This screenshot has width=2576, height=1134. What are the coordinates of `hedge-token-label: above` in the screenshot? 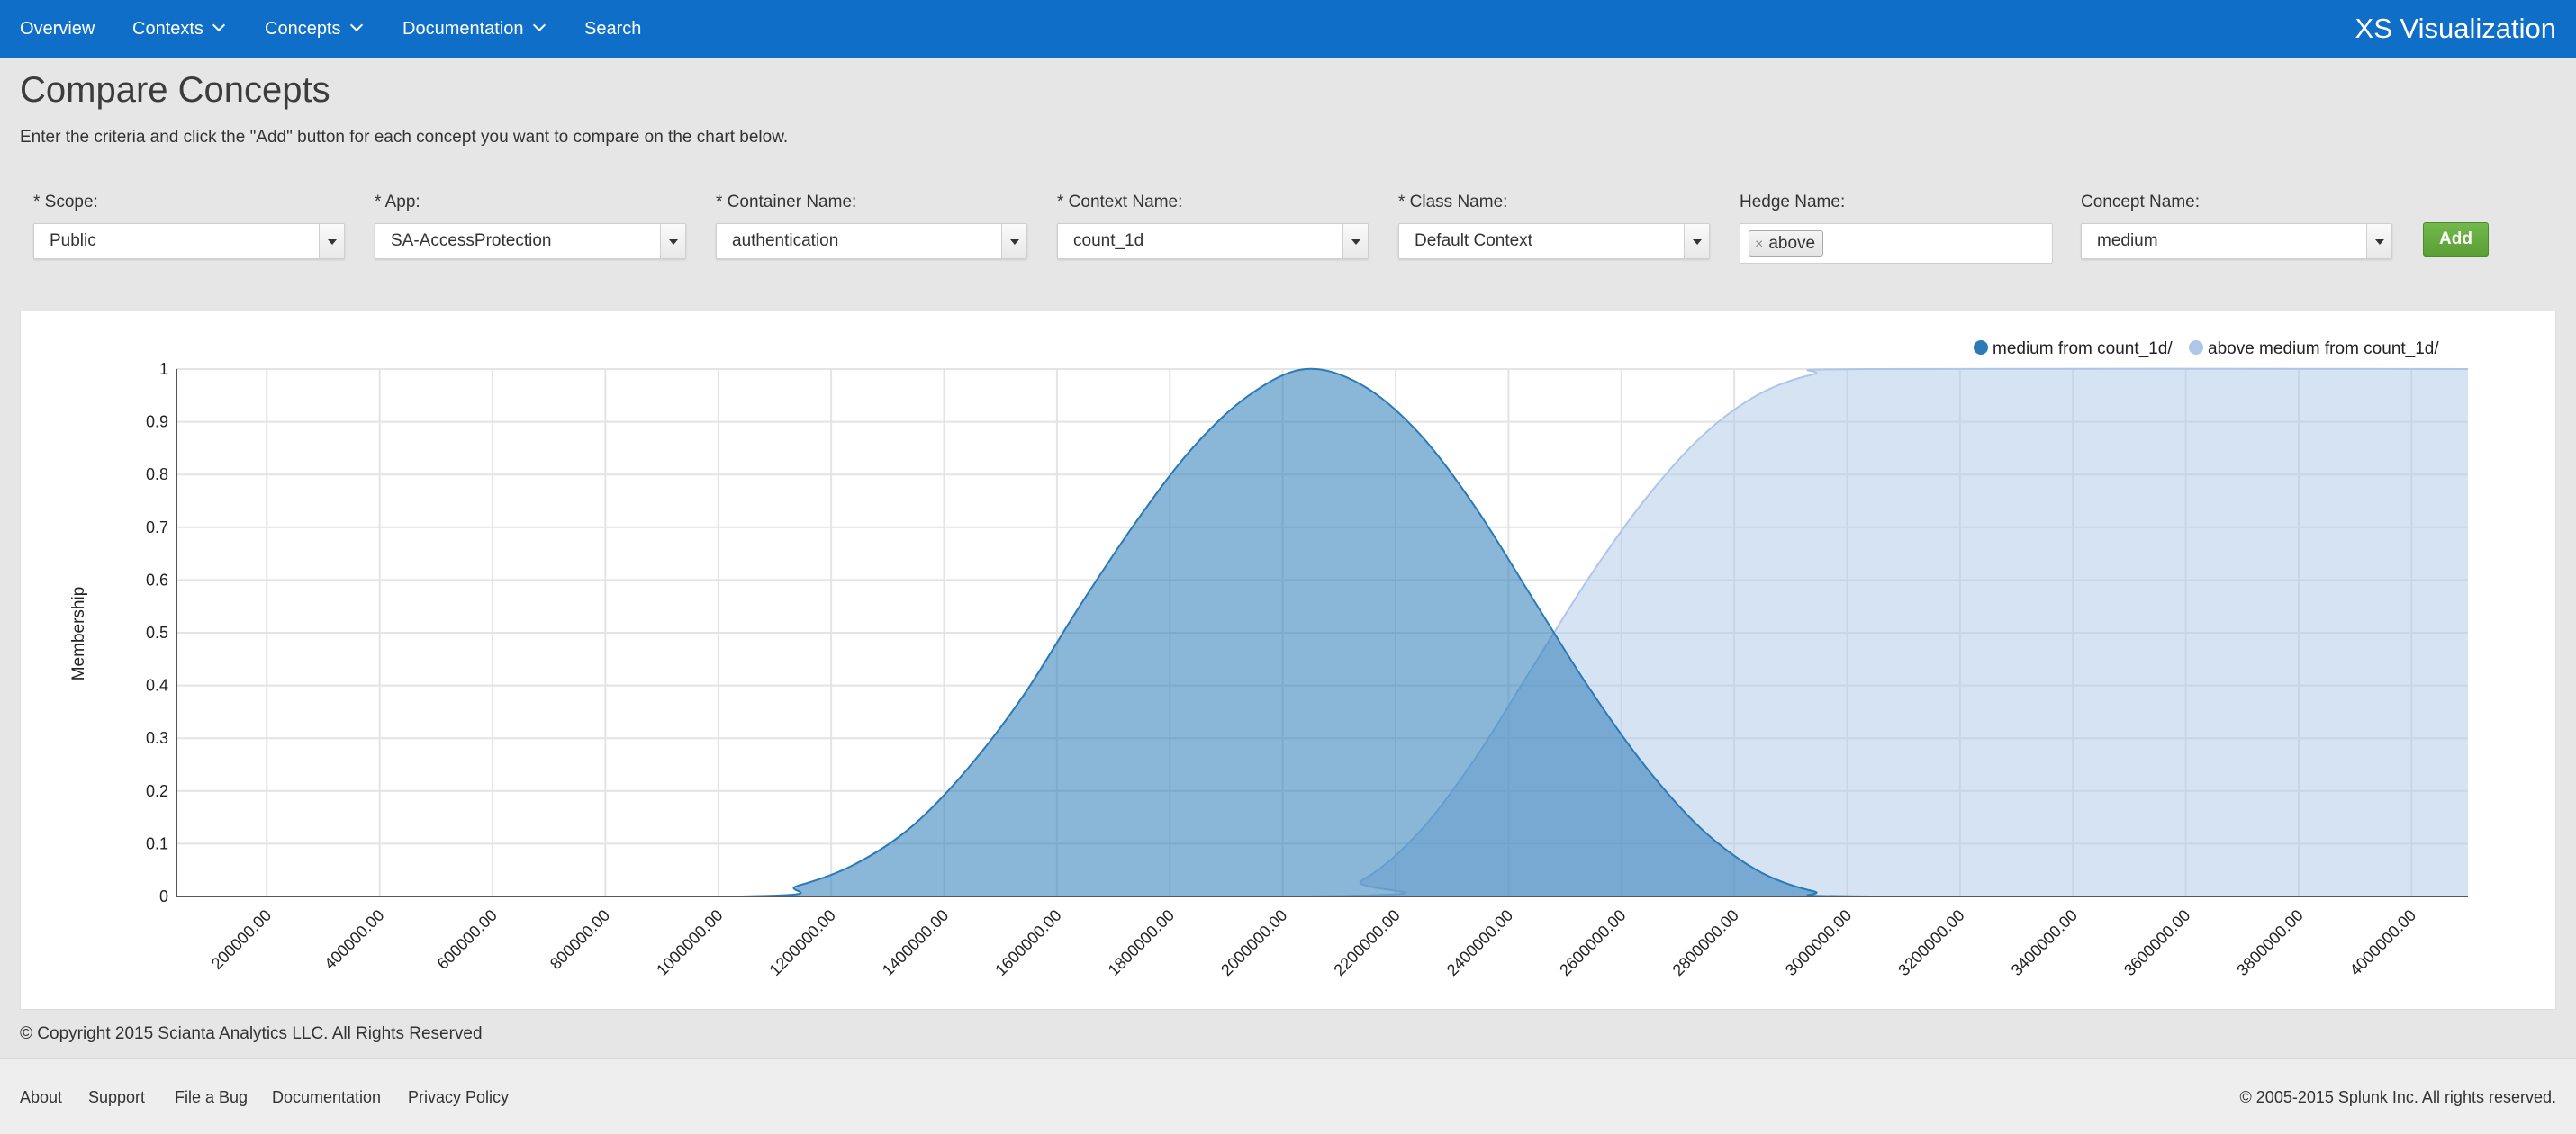 It's located at (1792, 243).